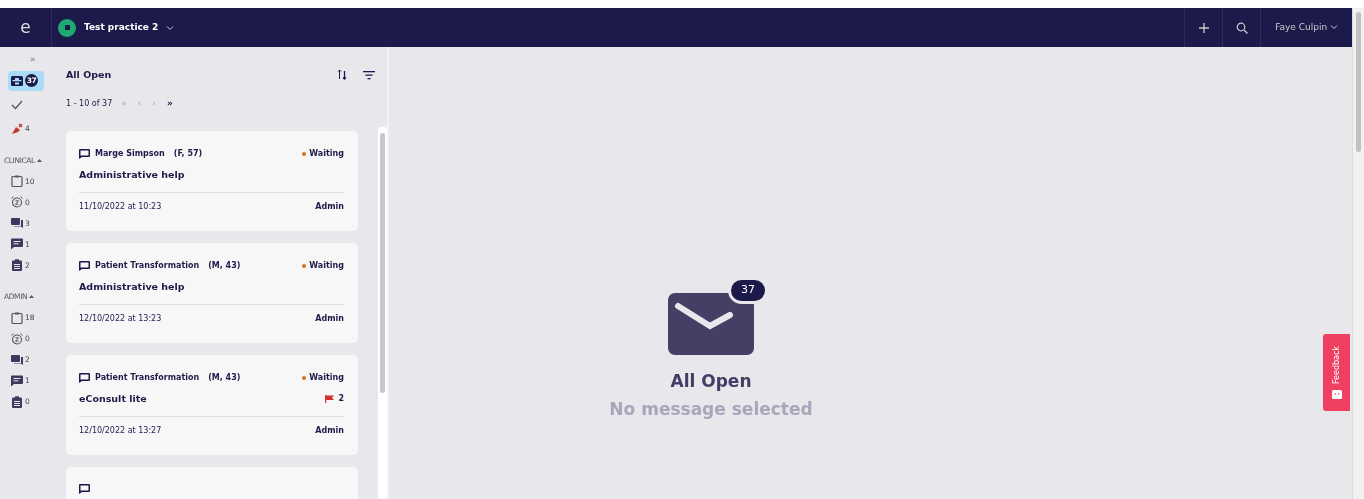 The image size is (1364, 499). Describe the element at coordinates (116, 27) in the screenshot. I see `practice-switcher: Test practice 2` at that location.